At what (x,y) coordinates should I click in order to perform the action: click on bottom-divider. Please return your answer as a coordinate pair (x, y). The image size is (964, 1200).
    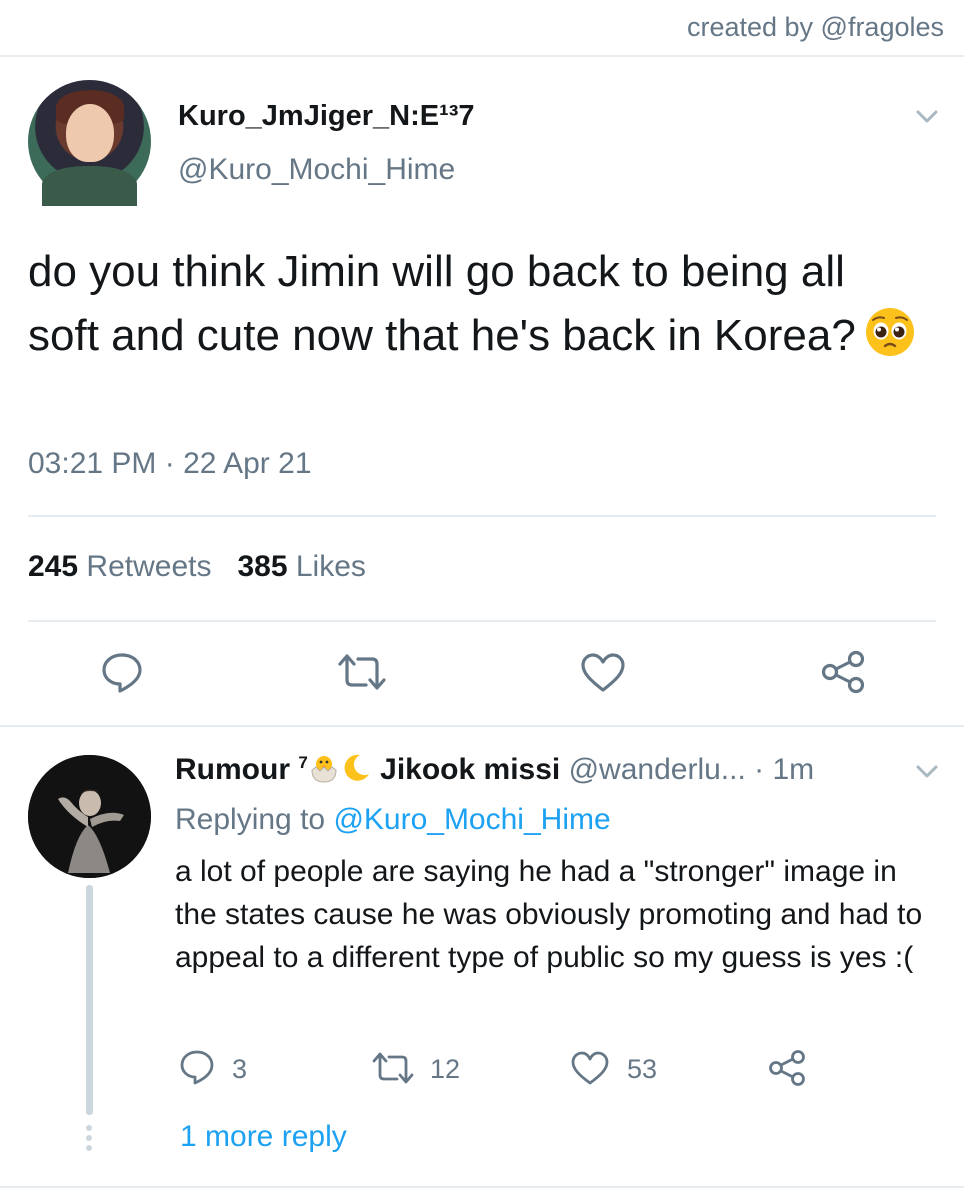
    Looking at the image, I should click on (482, 1187).